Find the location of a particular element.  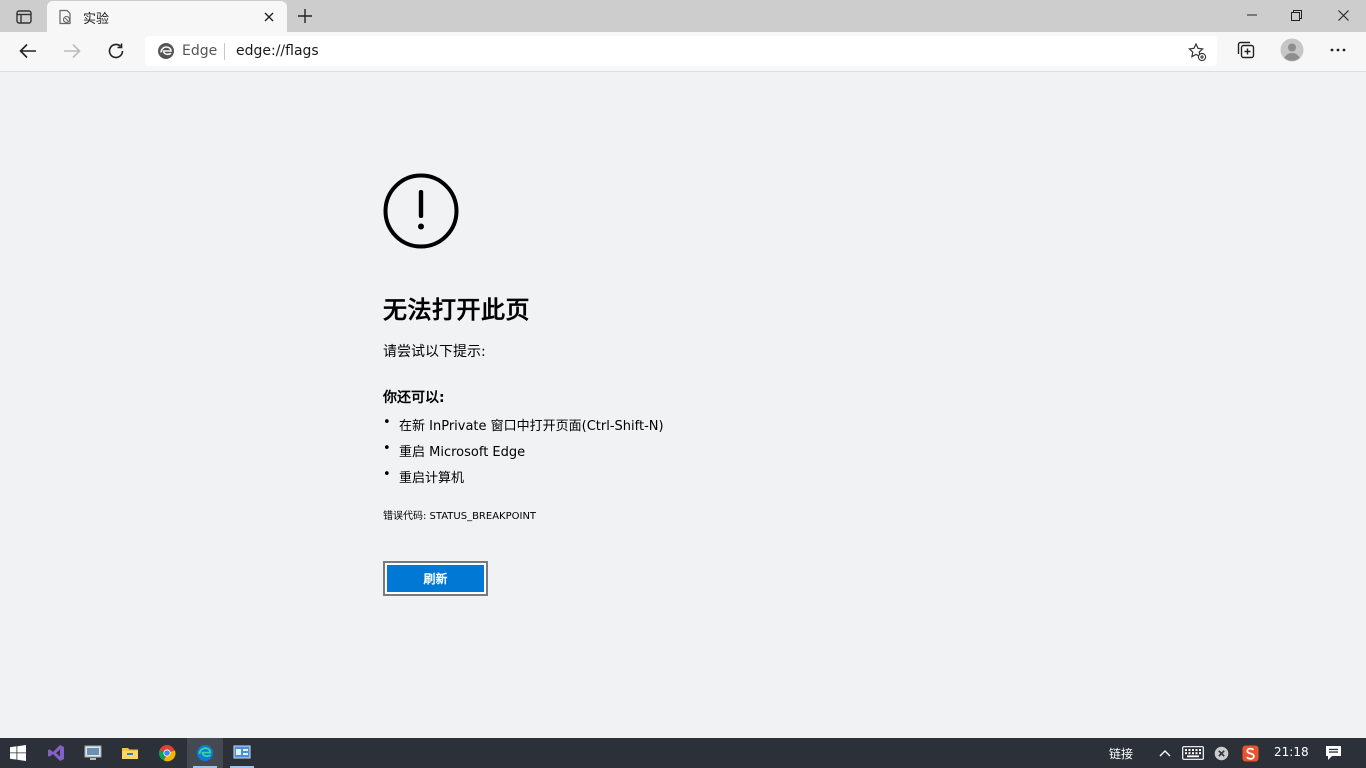

visual-studio-icon is located at coordinates (56, 753).